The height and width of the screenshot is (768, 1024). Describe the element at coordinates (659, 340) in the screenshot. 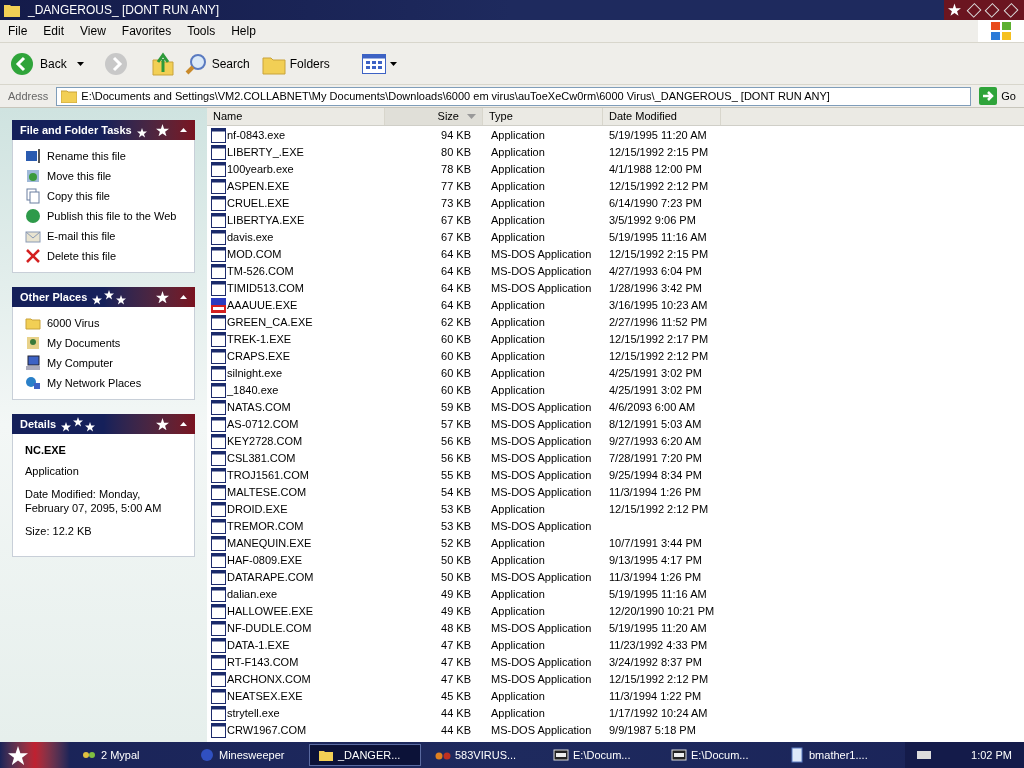

I see `date-cell-text: 12/15/1992 2:17 PM` at that location.